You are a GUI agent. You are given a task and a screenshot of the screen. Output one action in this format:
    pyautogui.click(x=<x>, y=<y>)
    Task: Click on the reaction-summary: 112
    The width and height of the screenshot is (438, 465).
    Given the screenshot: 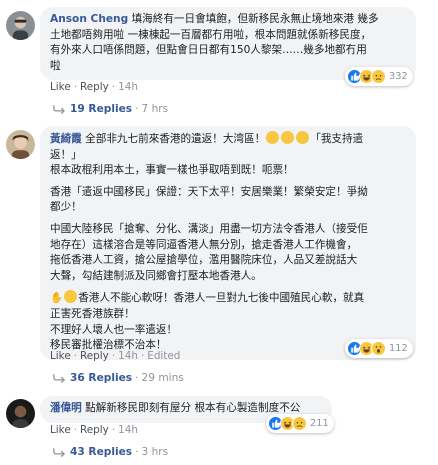 What is the action you would take?
    pyautogui.click(x=379, y=348)
    